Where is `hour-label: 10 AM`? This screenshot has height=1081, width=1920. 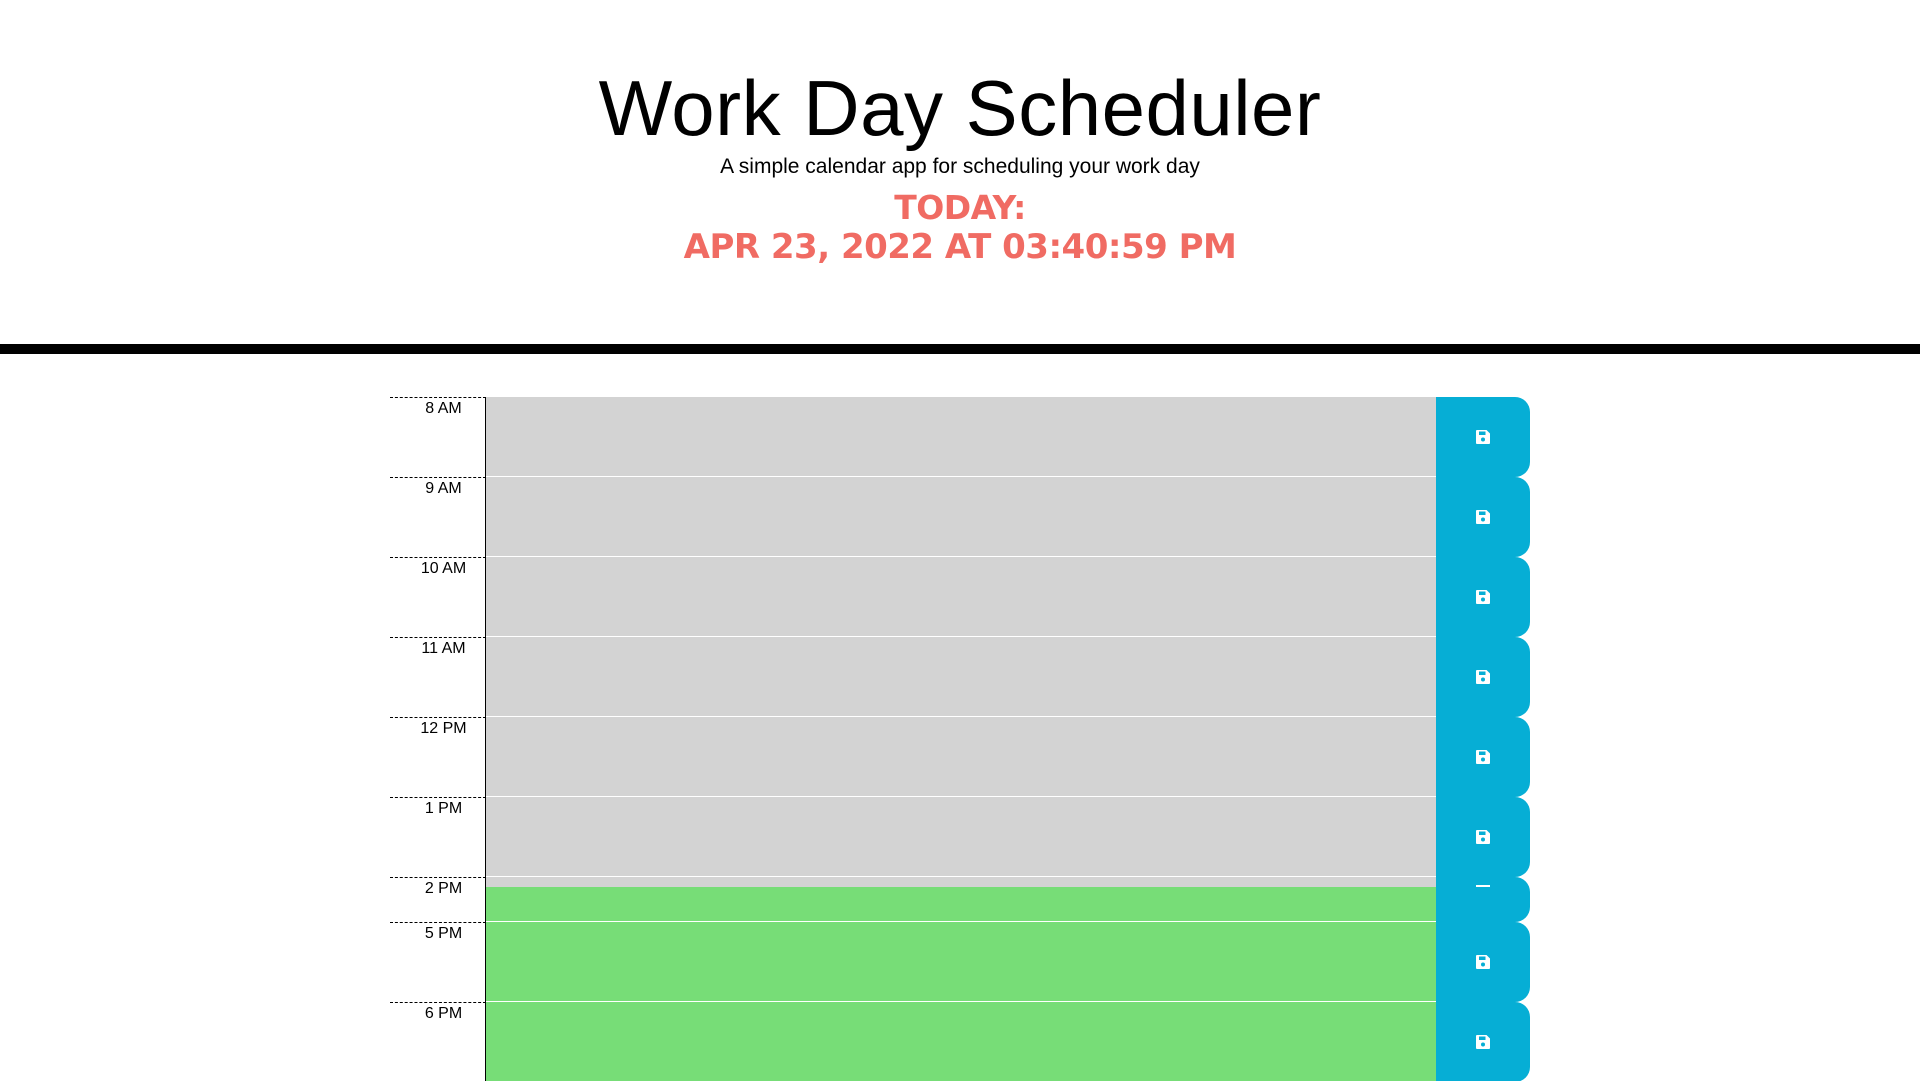
hour-label: 10 AM is located at coordinates (438, 597).